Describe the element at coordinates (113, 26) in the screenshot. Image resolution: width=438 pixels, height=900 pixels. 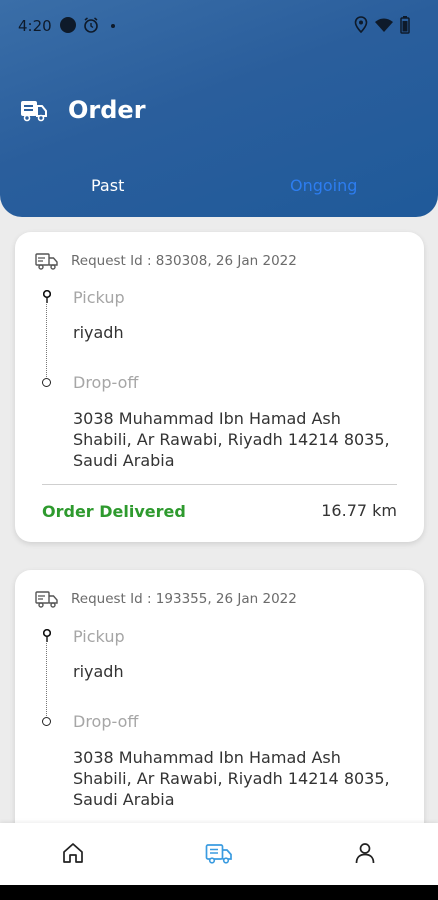
I see `more-notifications-dot-icon` at that location.